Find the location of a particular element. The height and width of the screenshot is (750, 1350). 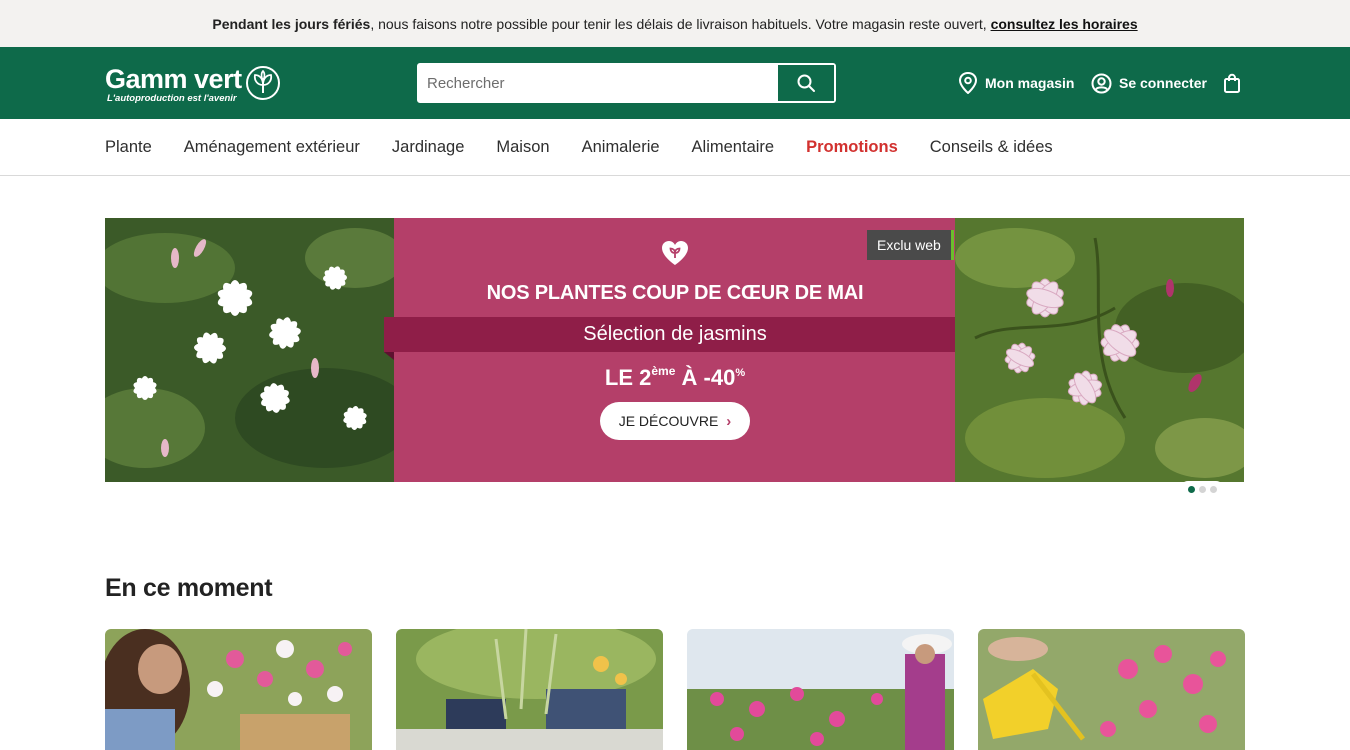

jasmine-photo-left is located at coordinates (250, 350).